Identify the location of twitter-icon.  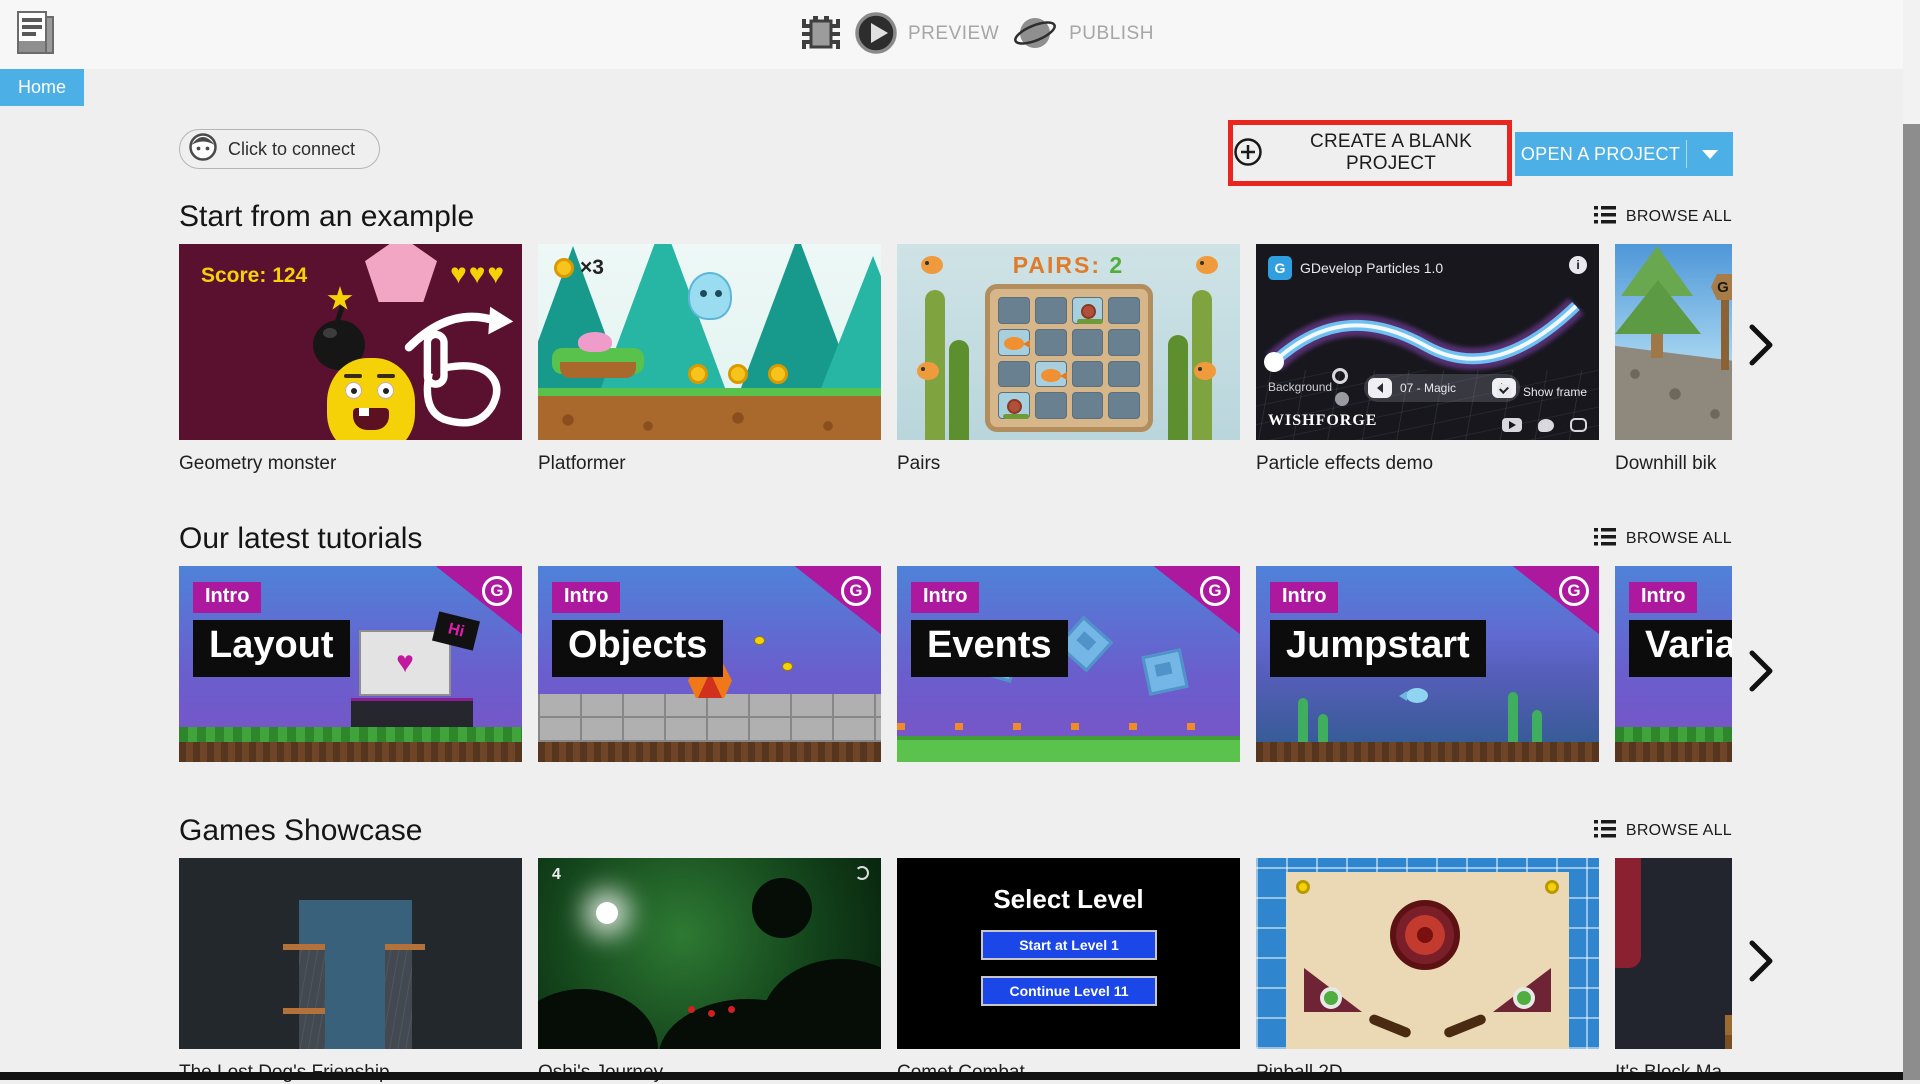
(1546, 425).